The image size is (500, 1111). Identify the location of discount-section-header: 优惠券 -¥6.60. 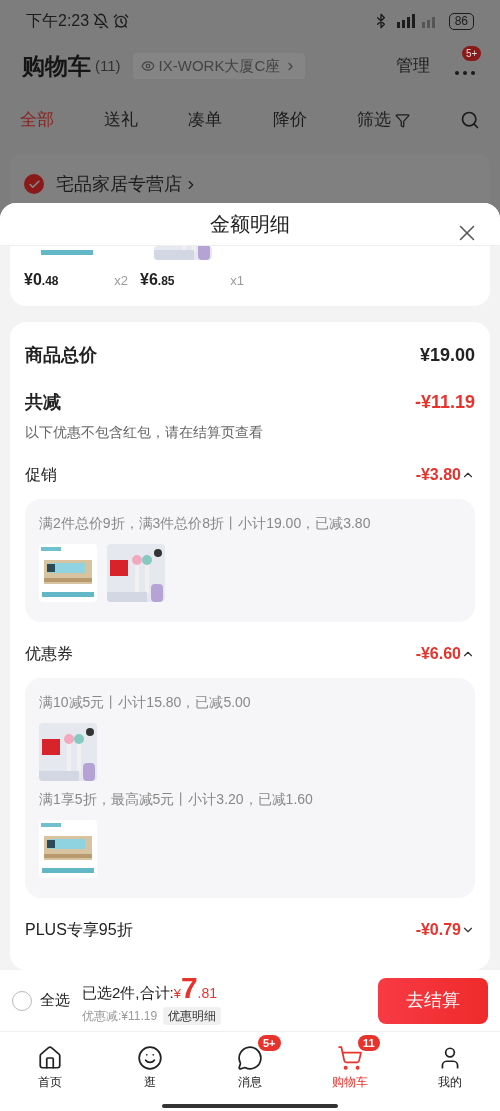
(250, 654).